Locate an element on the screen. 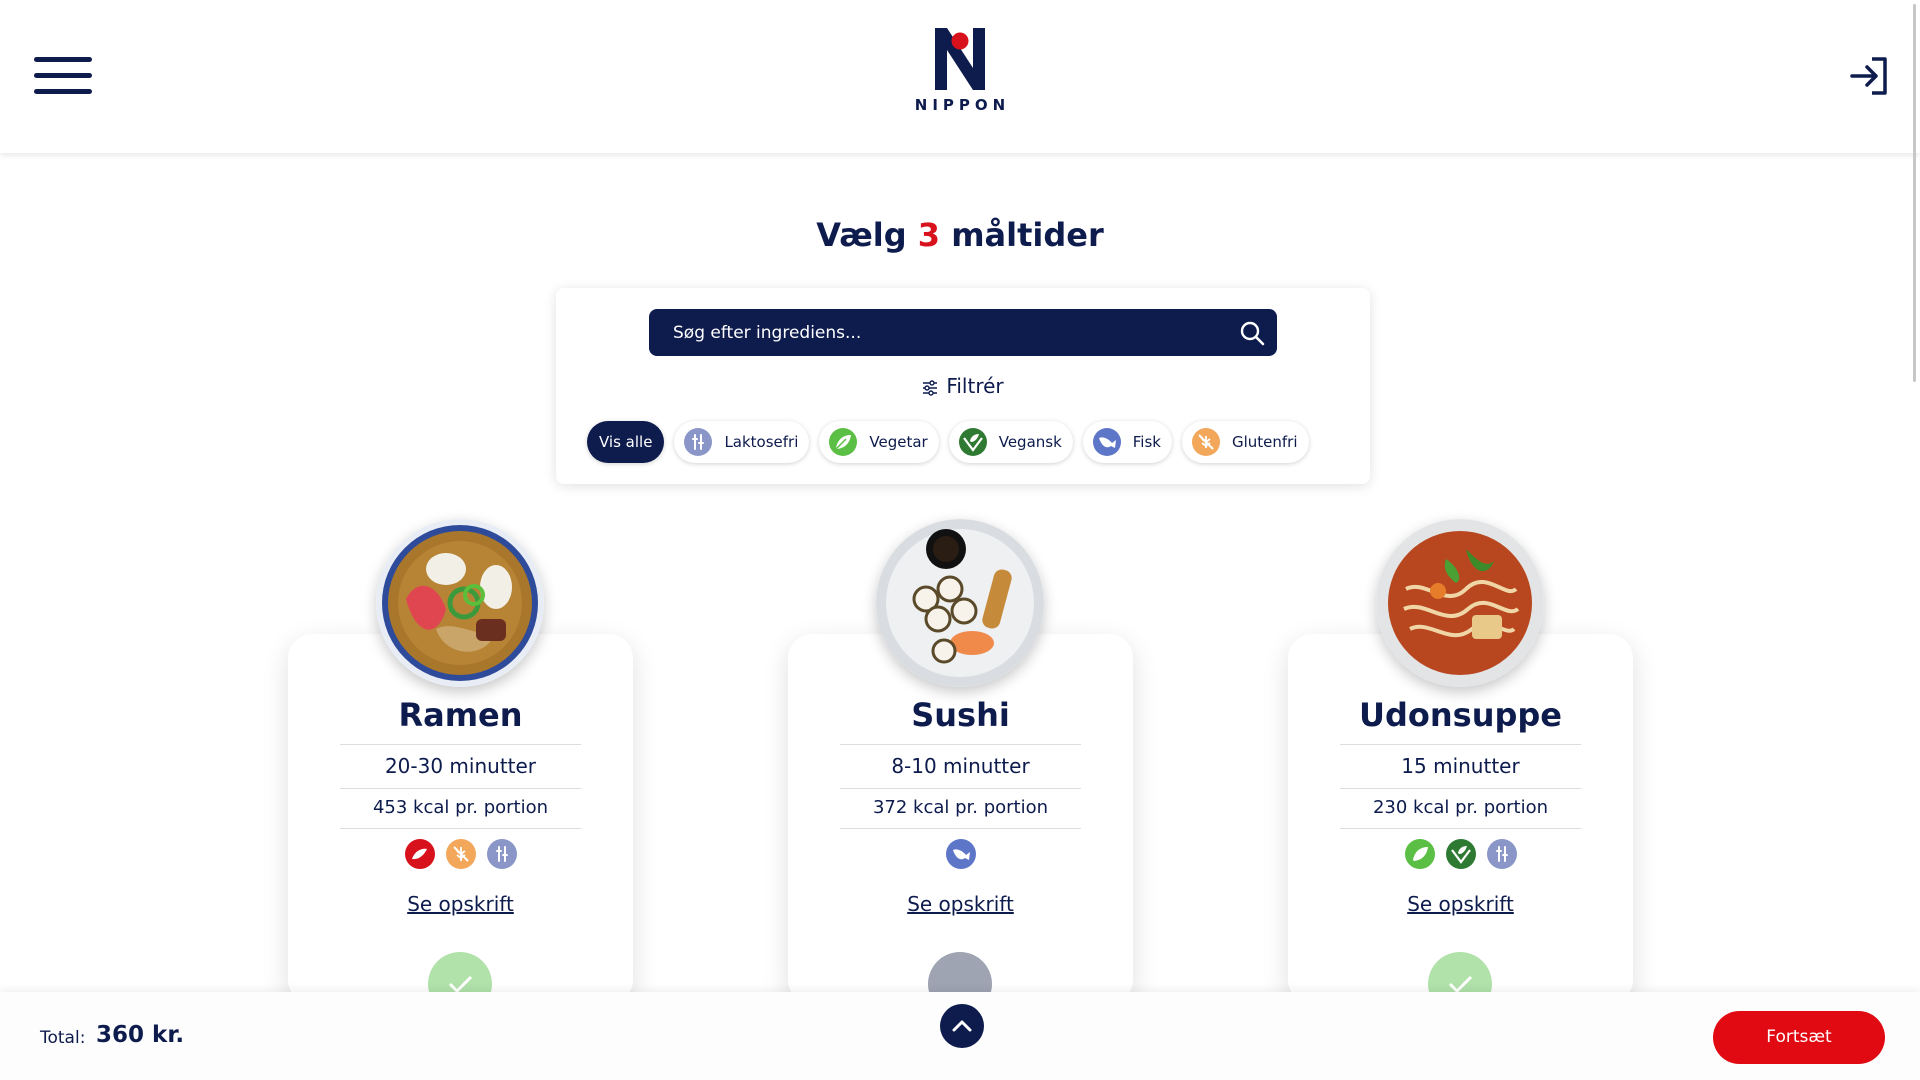 The height and width of the screenshot is (1080, 1920). sliders-icon is located at coordinates (930, 387).